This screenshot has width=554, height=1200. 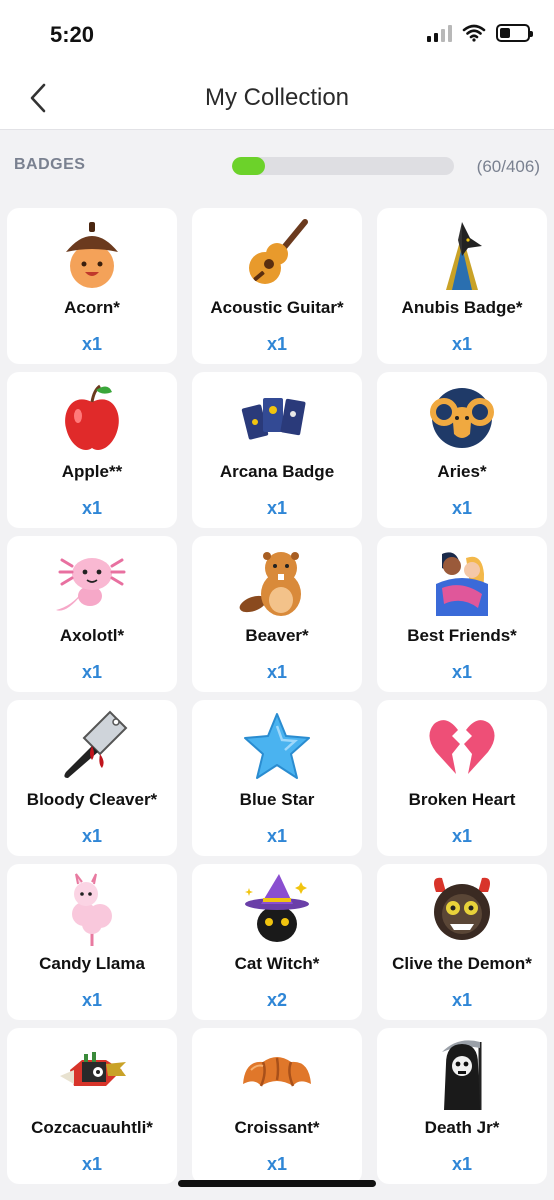 What do you see at coordinates (462, 799) in the screenshot?
I see `badge-name: Broken Heart` at bounding box center [462, 799].